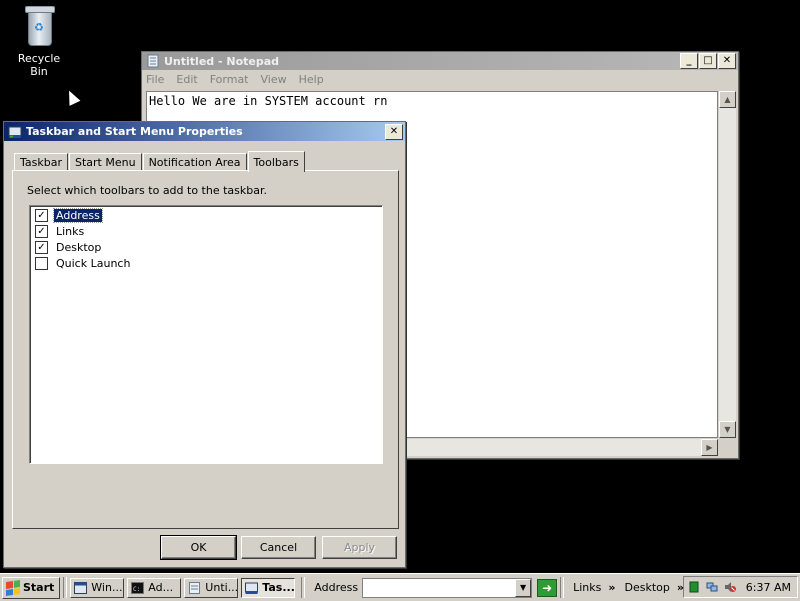  I want to click on dialog-title: Taskbar and Start Menu Properties, so click(134, 131).